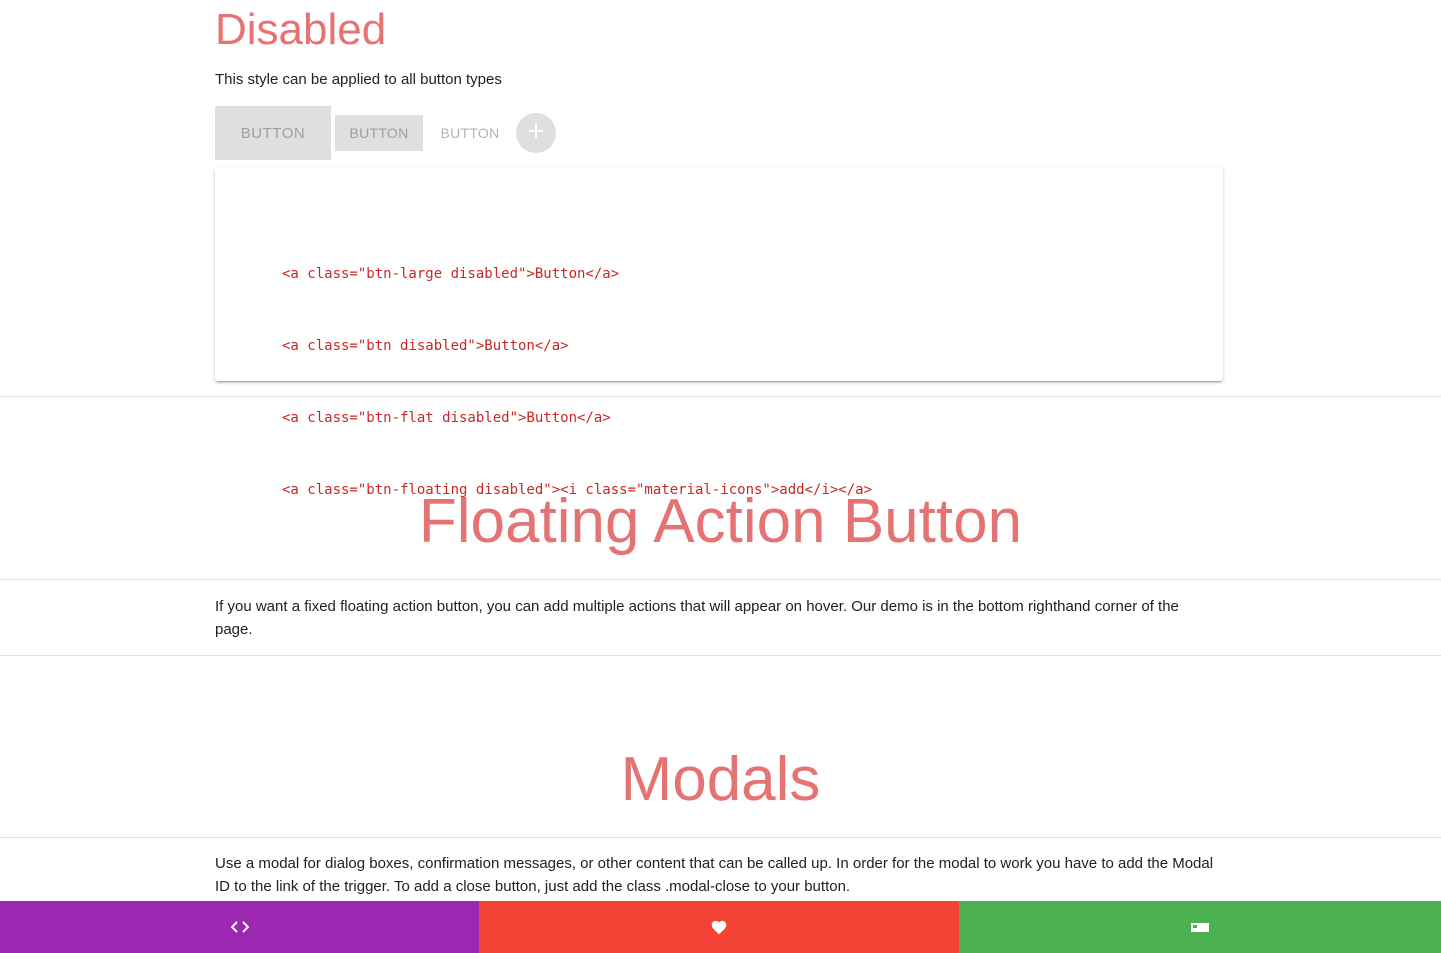 This screenshot has width=1441, height=953. What do you see at coordinates (470, 133) in the screenshot?
I see `disabled-flat-button: BUTTON` at bounding box center [470, 133].